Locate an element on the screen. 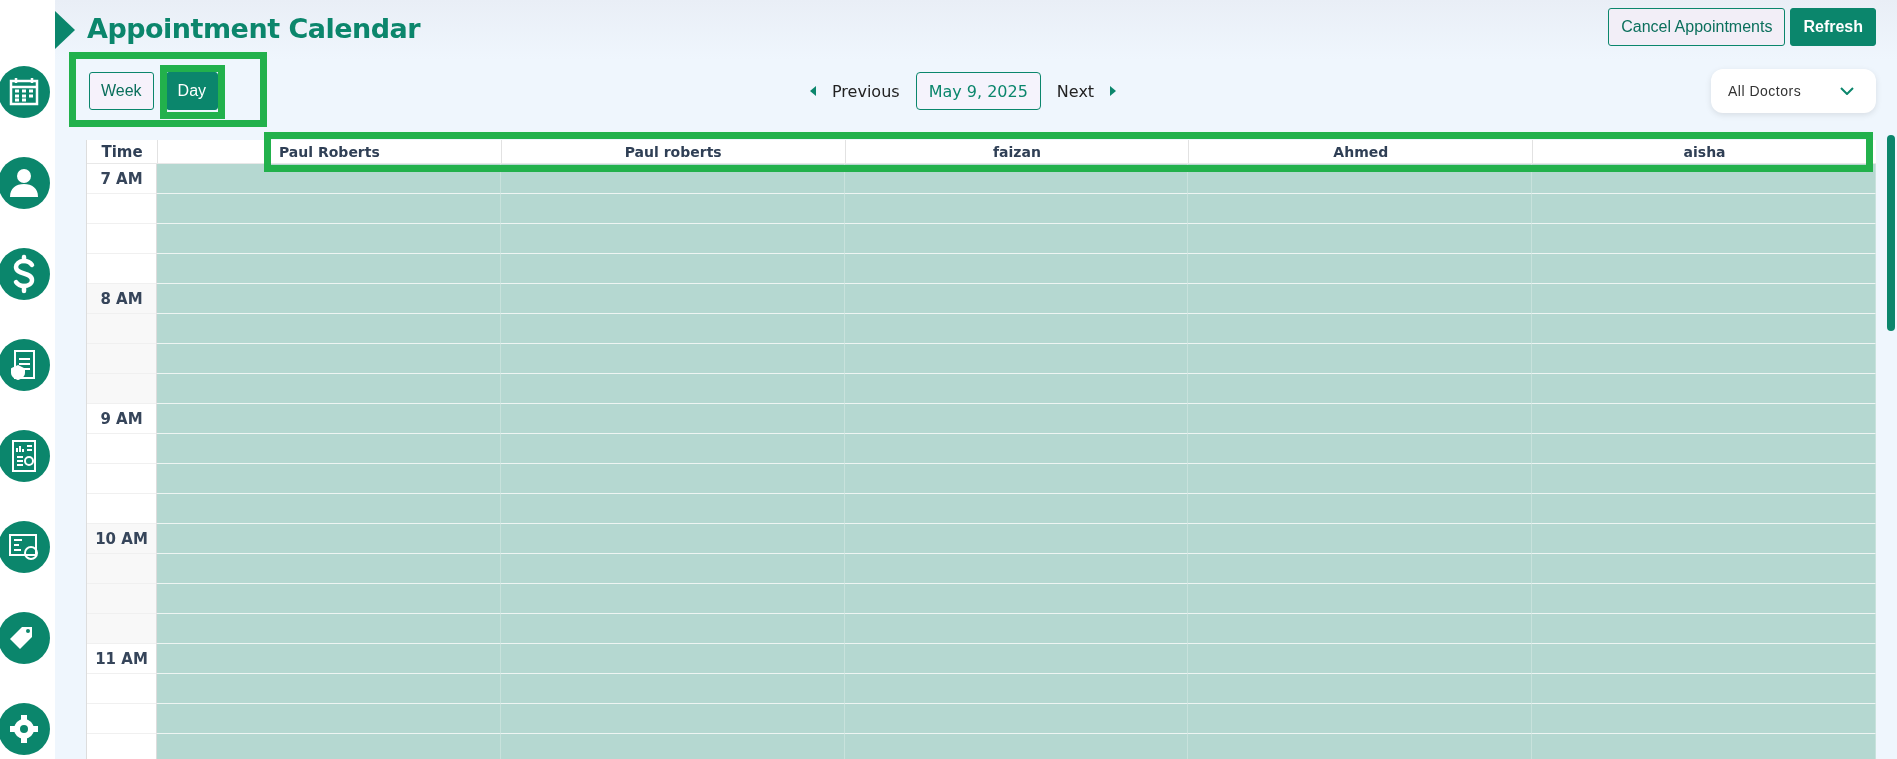 The image size is (1897, 759). monitor-gear-icon is located at coordinates (25, 547).